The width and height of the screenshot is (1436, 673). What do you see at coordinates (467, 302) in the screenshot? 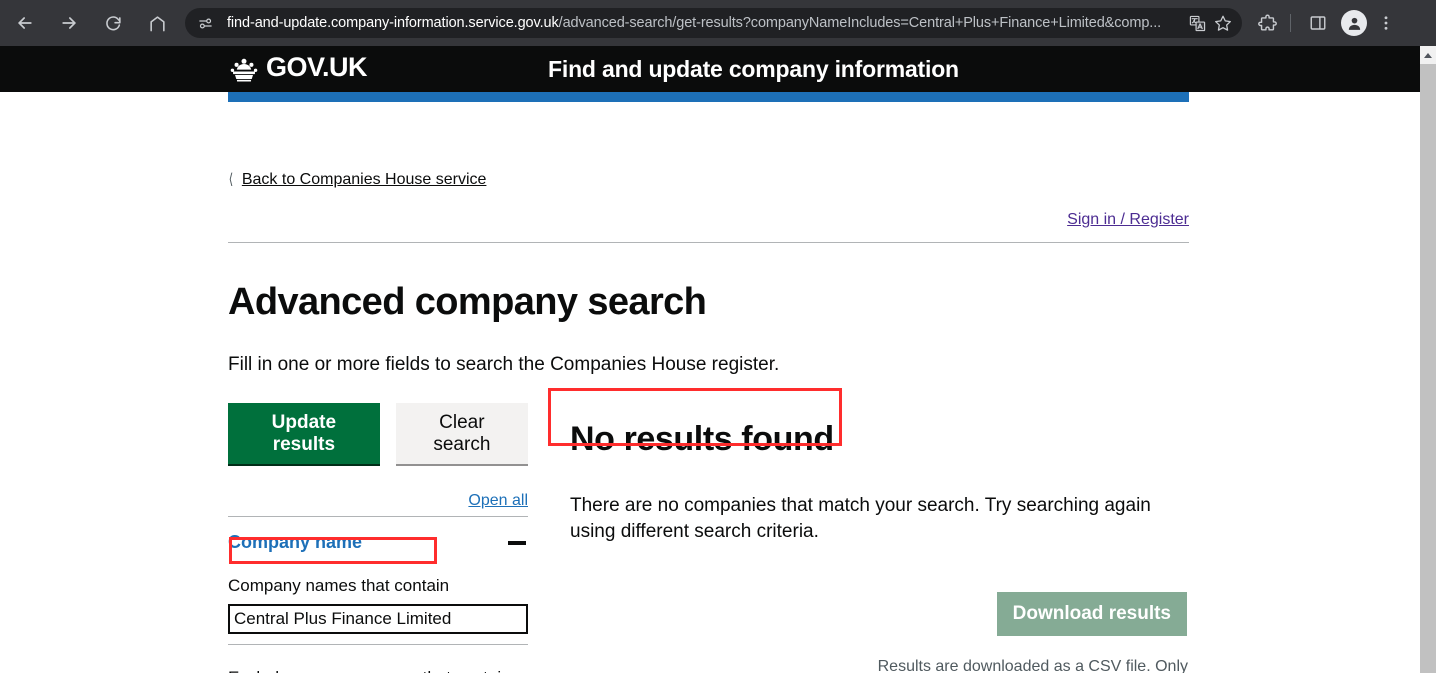
I see `page-title: Advanced company search` at bounding box center [467, 302].